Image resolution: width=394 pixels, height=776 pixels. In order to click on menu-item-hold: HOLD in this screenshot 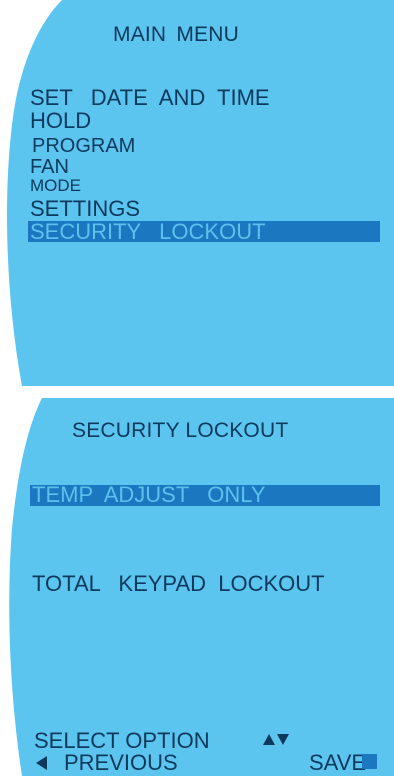, I will do `click(60, 121)`.